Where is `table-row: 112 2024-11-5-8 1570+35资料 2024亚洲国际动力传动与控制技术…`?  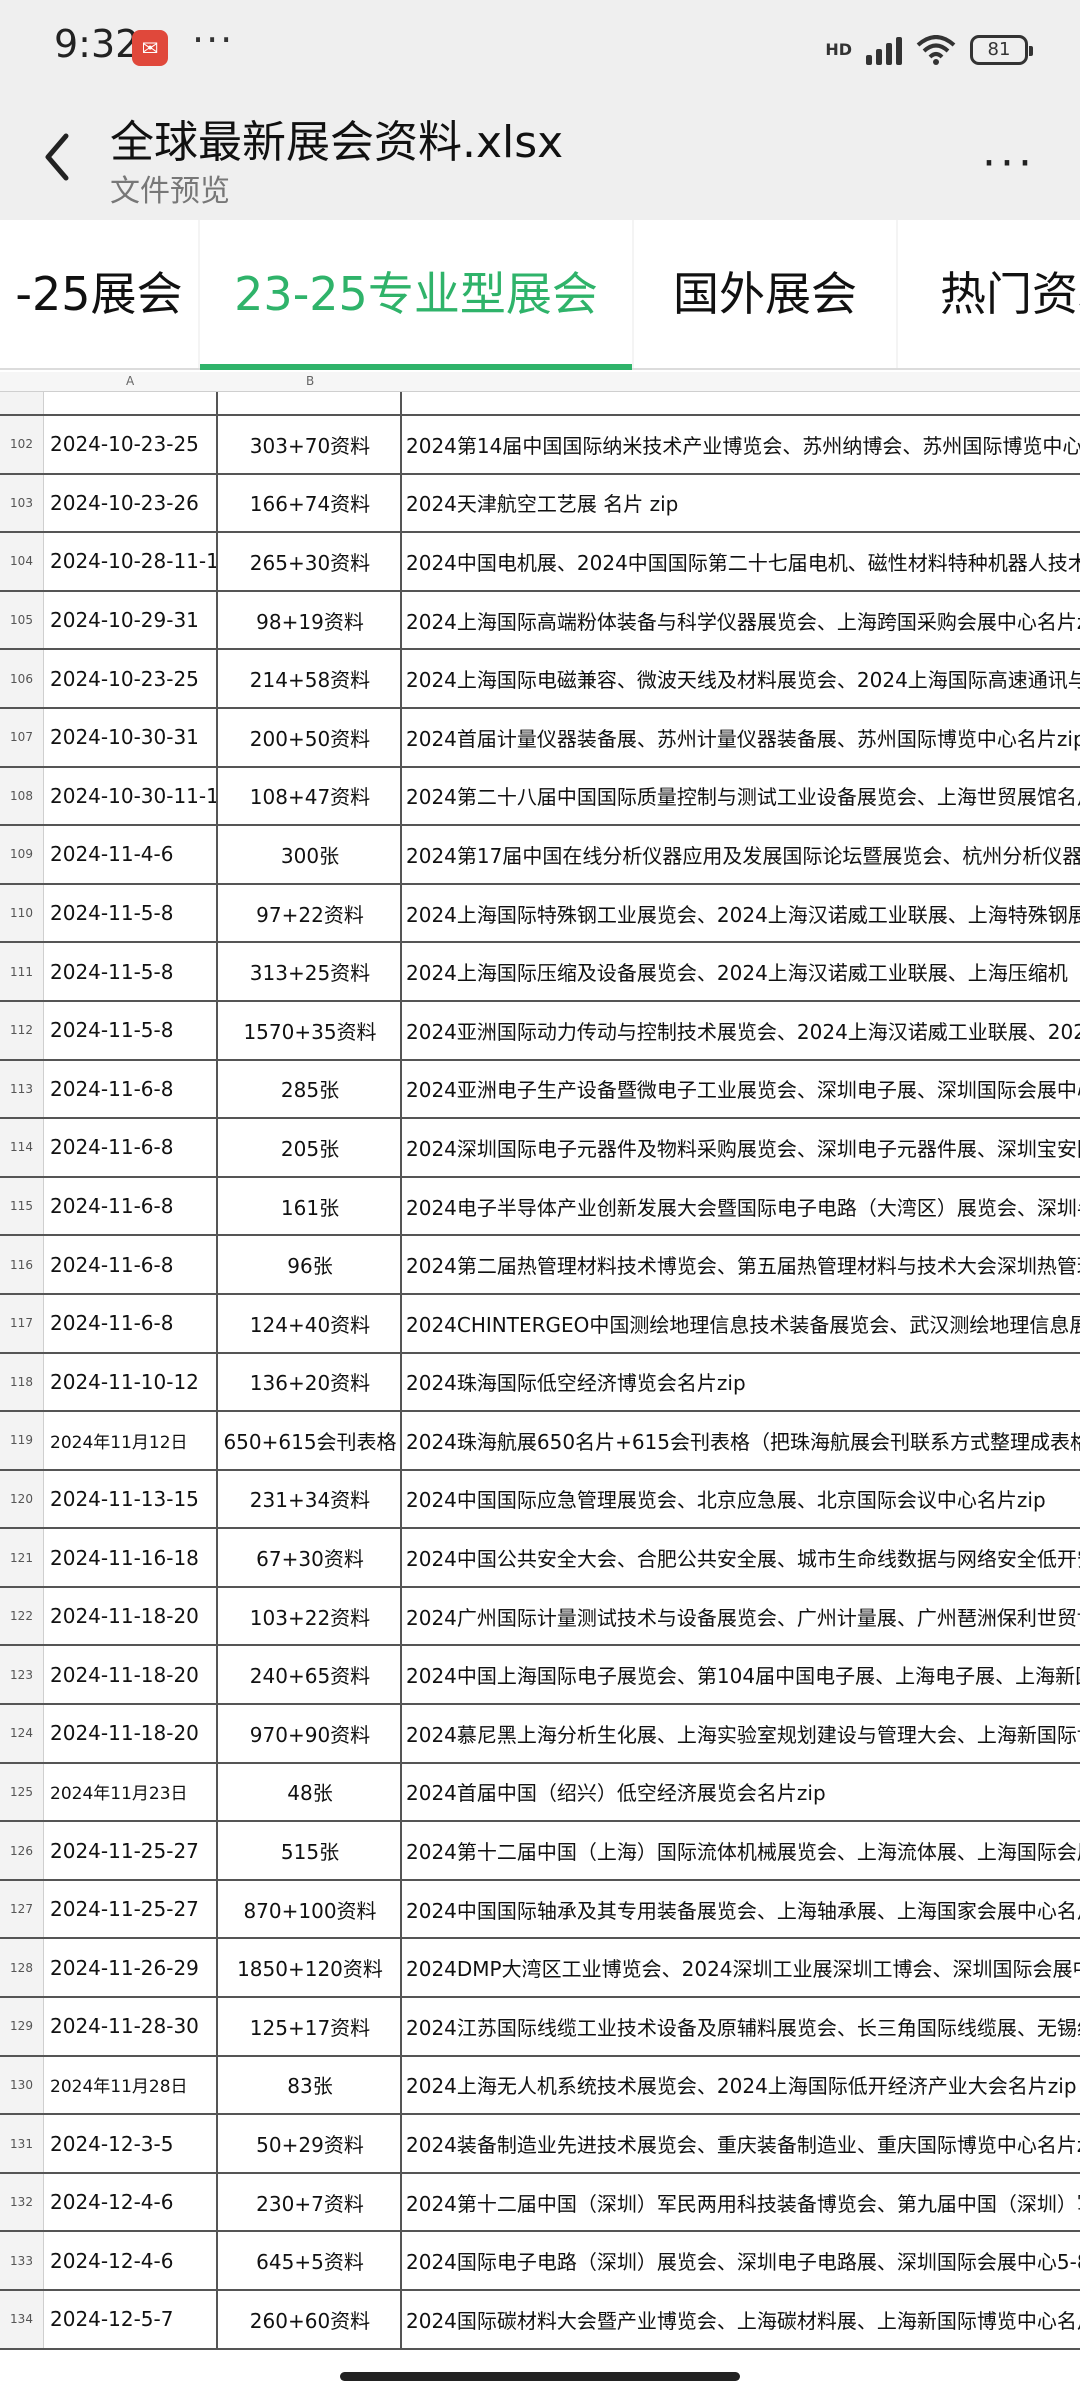
table-row: 112 2024-11-5-8 1570+35资料 2024亚洲国际动力传动与控制技术… is located at coordinates (540, 1031).